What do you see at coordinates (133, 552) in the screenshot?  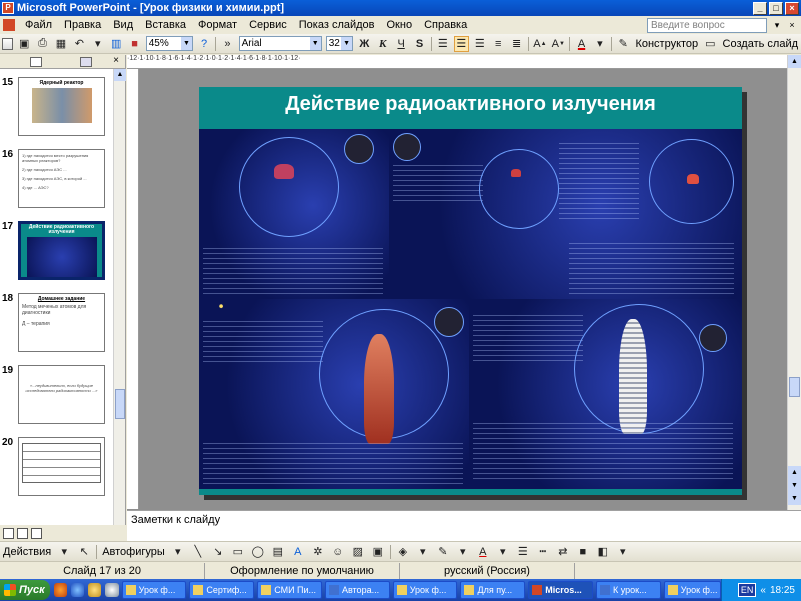 I see `autoshapes-menu: Автофигуры` at bounding box center [133, 552].